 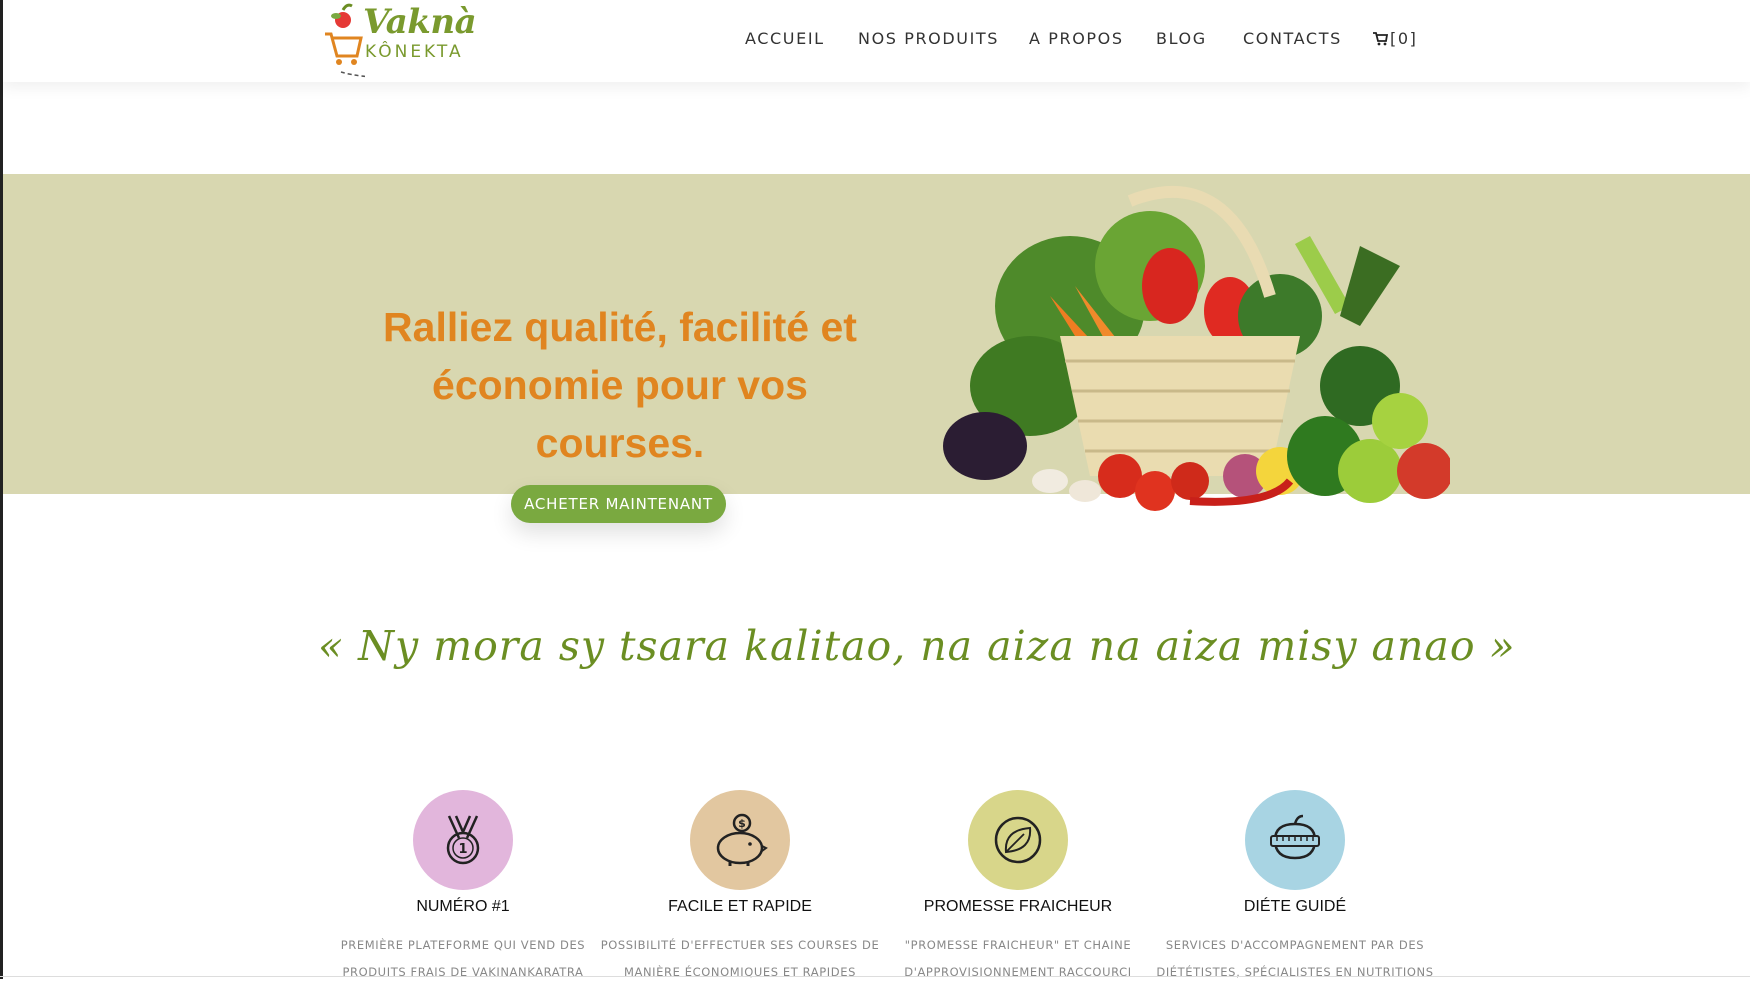 I want to click on feature-title: FACILE ET RAPIDE, so click(x=740, y=906).